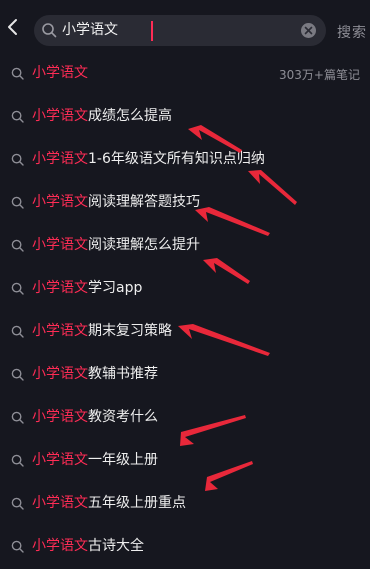  I want to click on suggestion-text: 小学语文古诗大全, so click(88, 546).